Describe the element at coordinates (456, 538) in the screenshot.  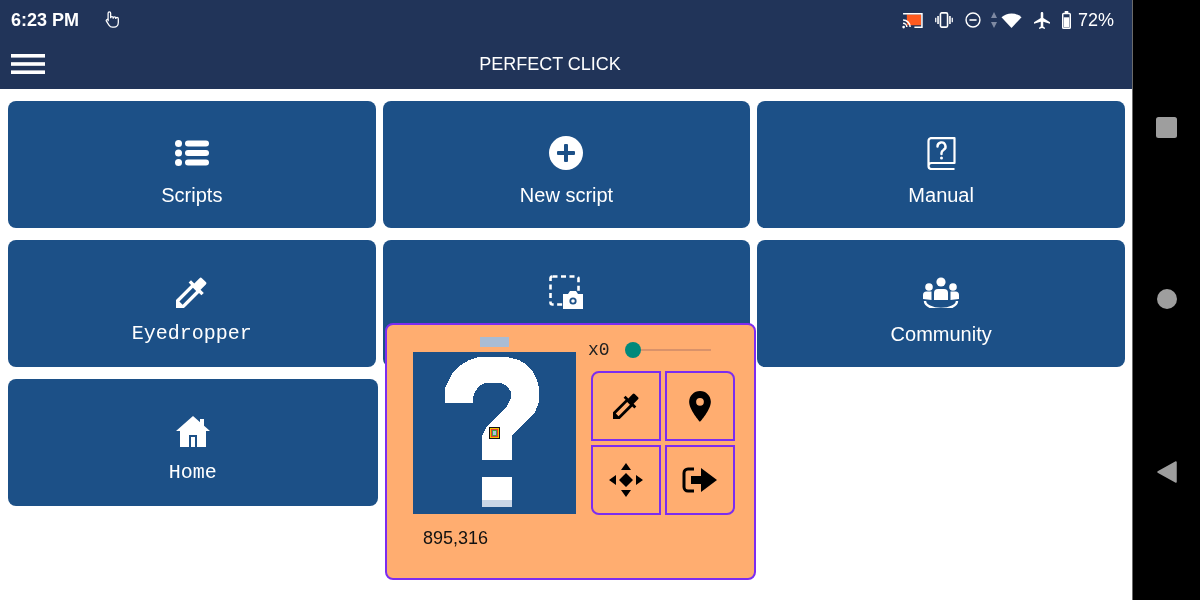
I see `coordinates-text: 895,316` at that location.